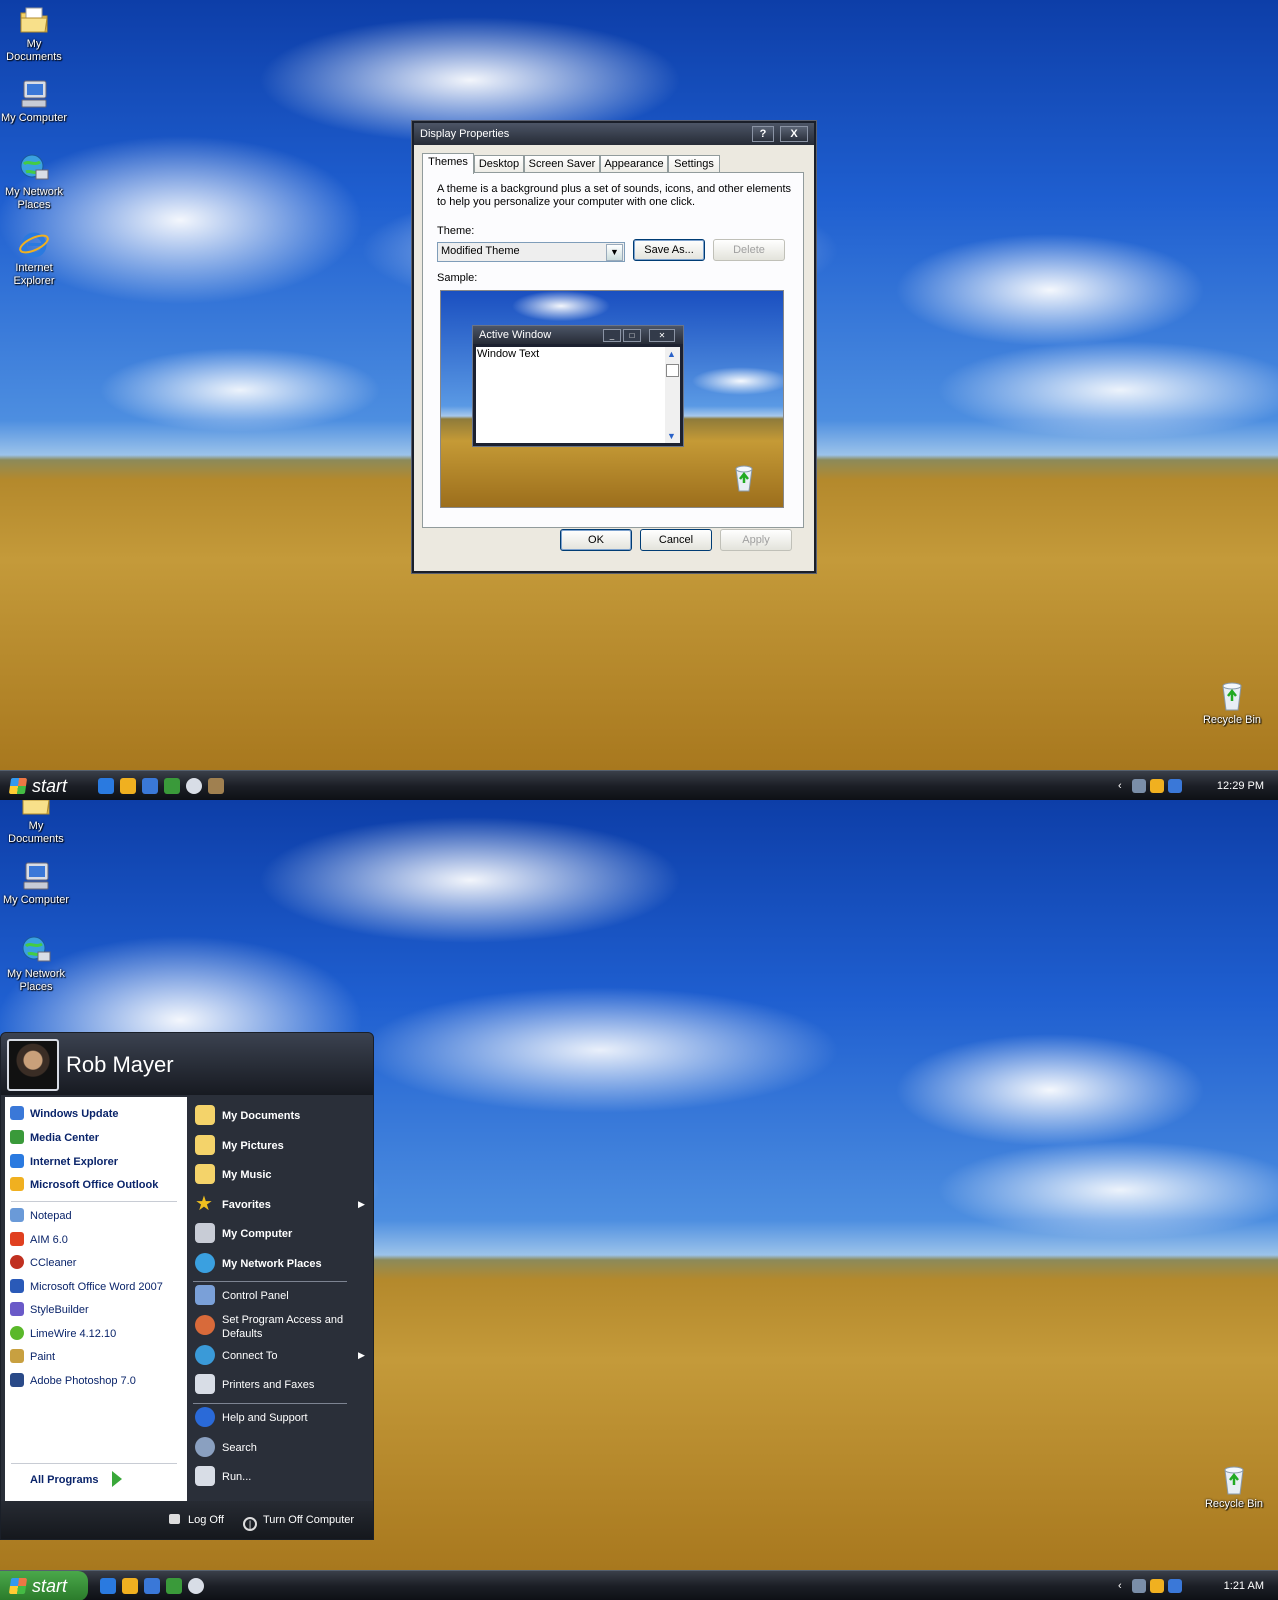  I want to click on dialog-titlebar: Display Properties ? X, so click(614, 134).